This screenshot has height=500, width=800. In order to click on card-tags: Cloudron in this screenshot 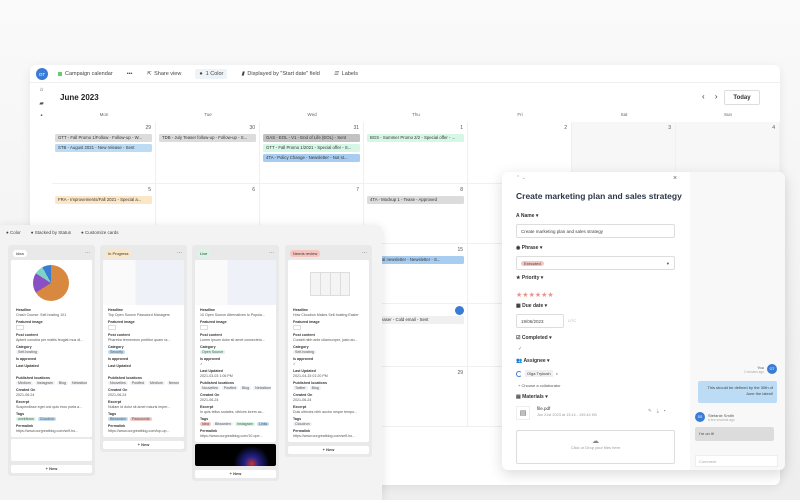, I will do `click(328, 424)`.